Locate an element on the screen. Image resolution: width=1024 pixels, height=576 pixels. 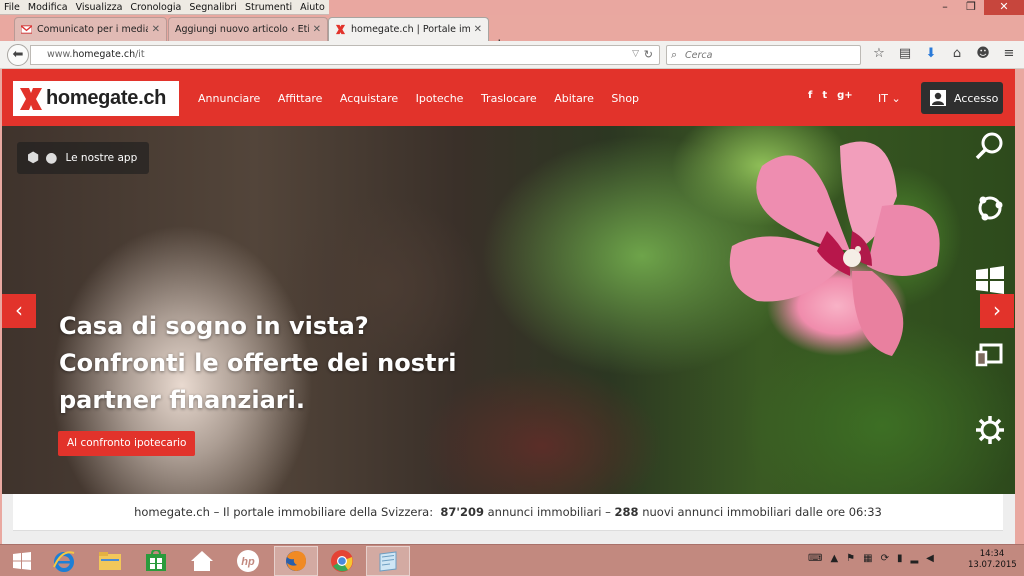
menu-strumenti: Strumenti is located at coordinates (268, 7).